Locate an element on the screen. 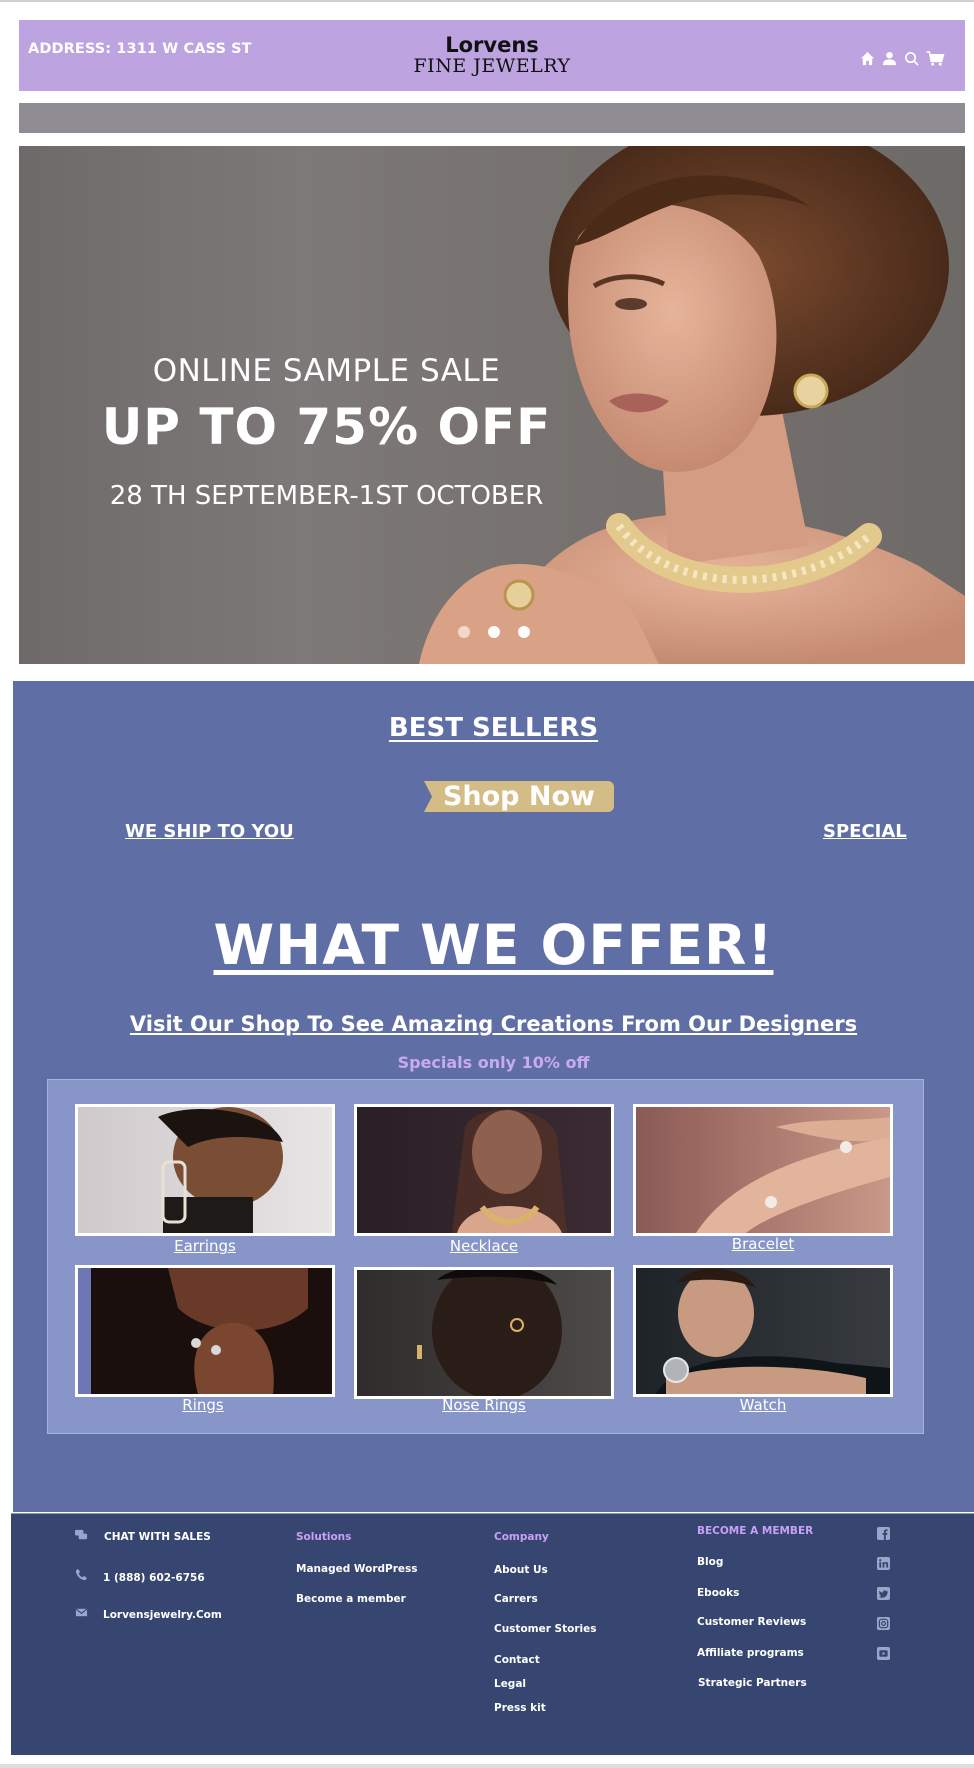 The height and width of the screenshot is (1768, 974). watch-photo is located at coordinates (773, 1331).